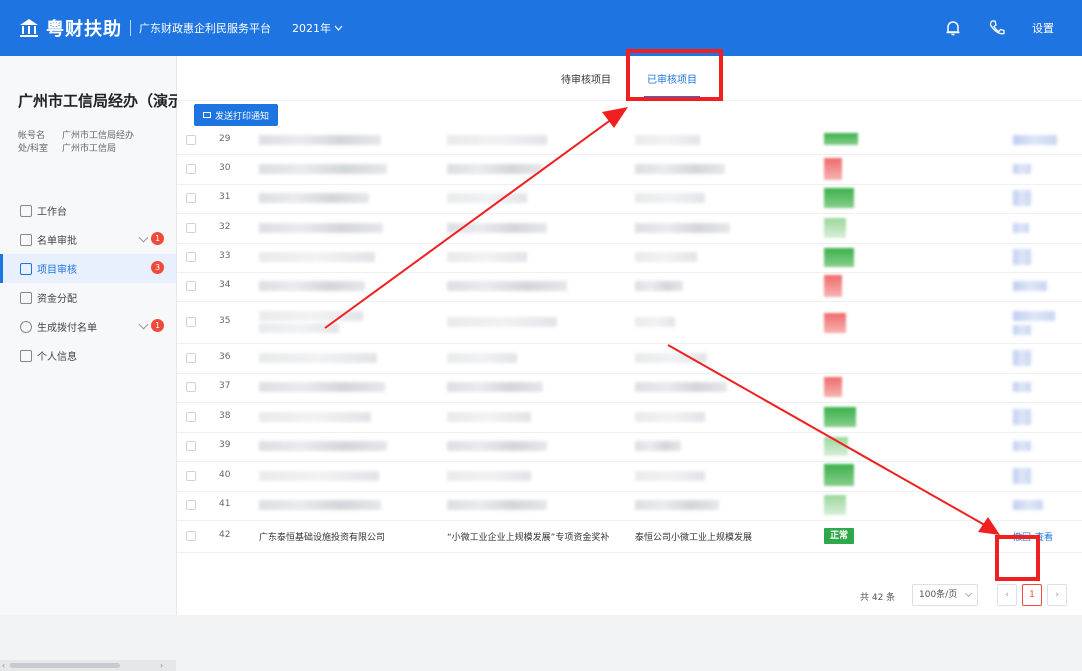 The image size is (1082, 671). Describe the element at coordinates (694, 538) in the screenshot. I see `declarant-project: 泰恒公司小微工业上规模发展` at that location.